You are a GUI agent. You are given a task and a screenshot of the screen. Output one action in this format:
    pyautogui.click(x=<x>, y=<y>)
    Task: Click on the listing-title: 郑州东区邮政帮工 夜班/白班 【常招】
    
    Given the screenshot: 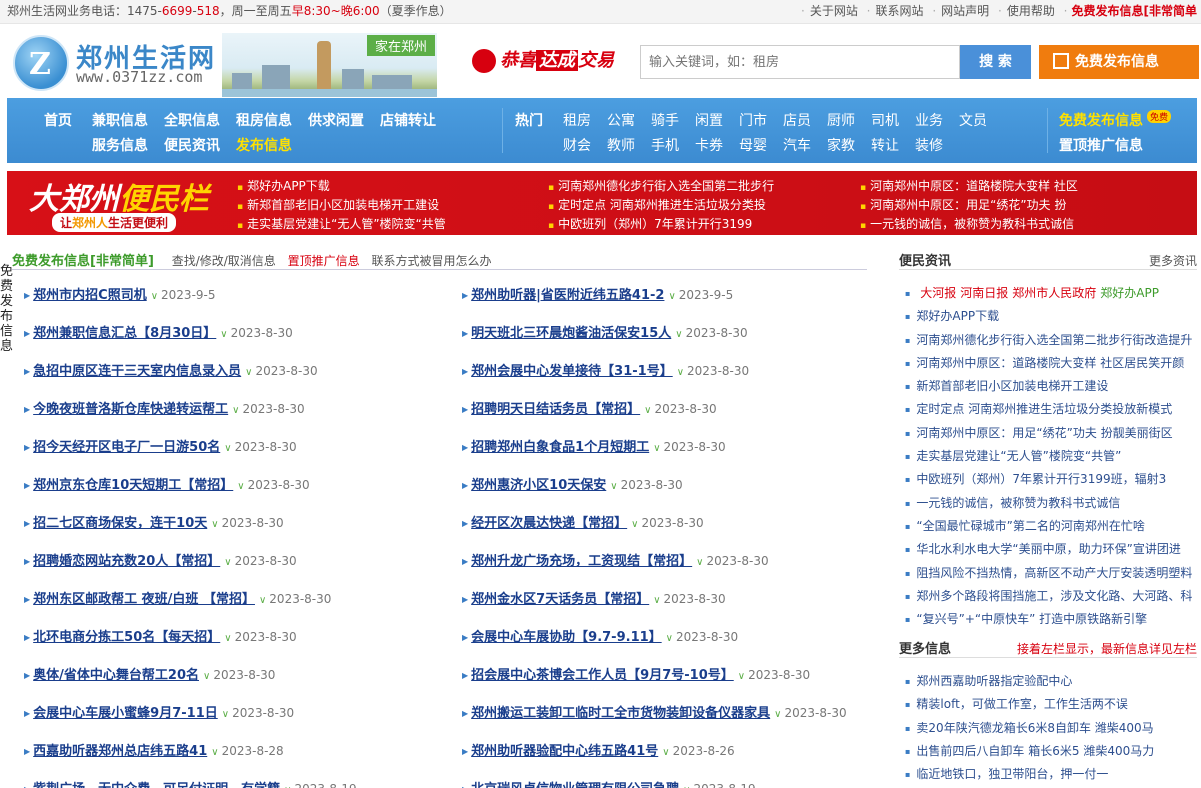 What is the action you would take?
    pyautogui.click(x=144, y=599)
    